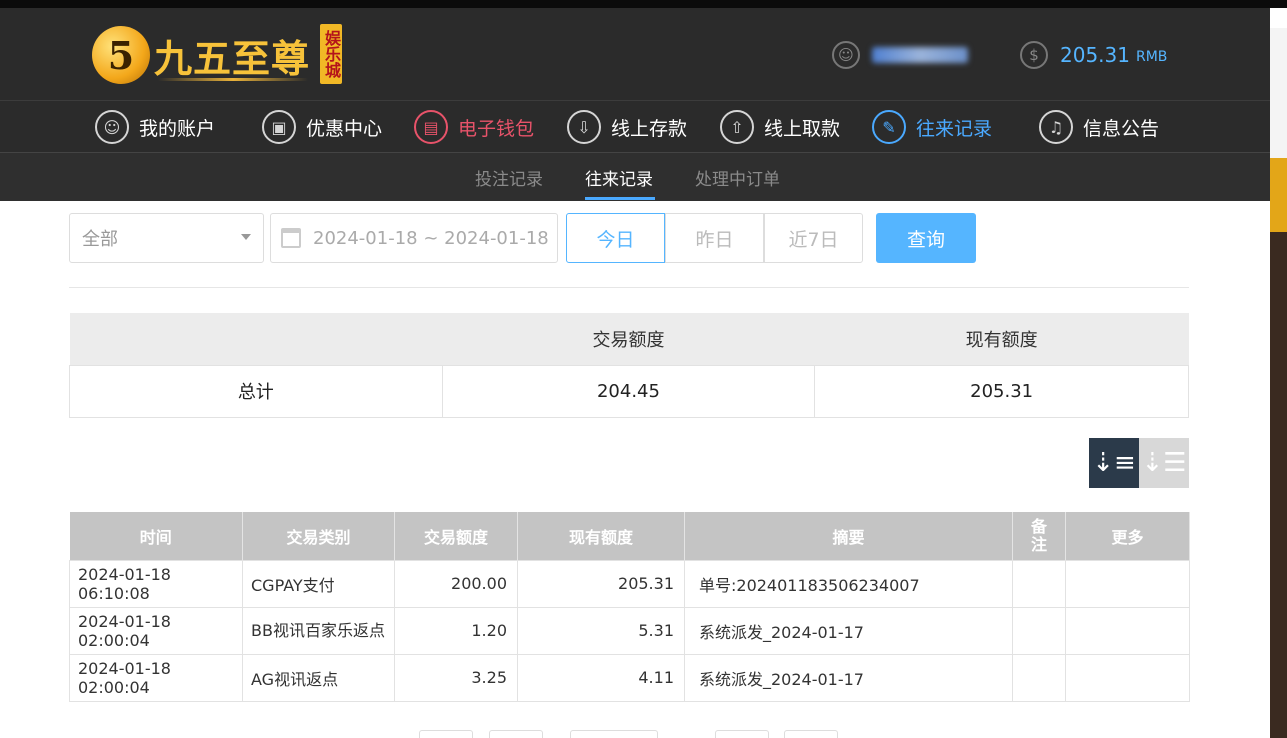 Image resolution: width=1287 pixels, height=738 pixels. I want to click on cell-amount: 3.25, so click(456, 677).